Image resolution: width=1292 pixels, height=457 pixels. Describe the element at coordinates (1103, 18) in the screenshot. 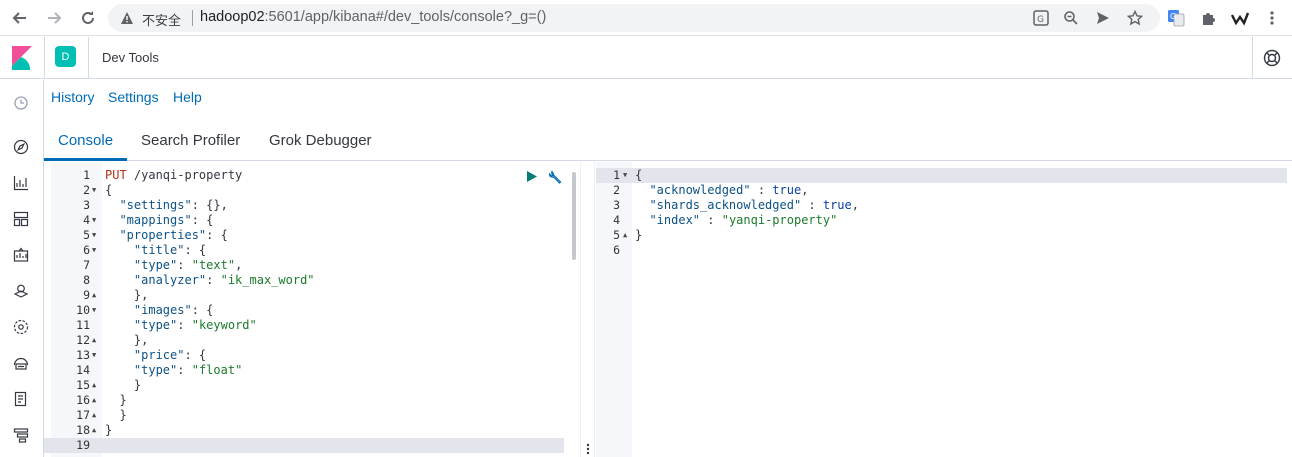

I see `send-icon` at that location.